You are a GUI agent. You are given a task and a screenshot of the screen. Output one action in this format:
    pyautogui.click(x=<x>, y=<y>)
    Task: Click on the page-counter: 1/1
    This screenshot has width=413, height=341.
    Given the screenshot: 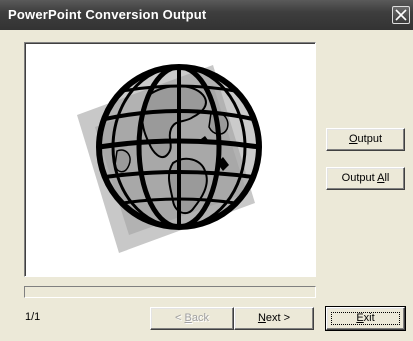 What is the action you would take?
    pyautogui.click(x=33, y=317)
    